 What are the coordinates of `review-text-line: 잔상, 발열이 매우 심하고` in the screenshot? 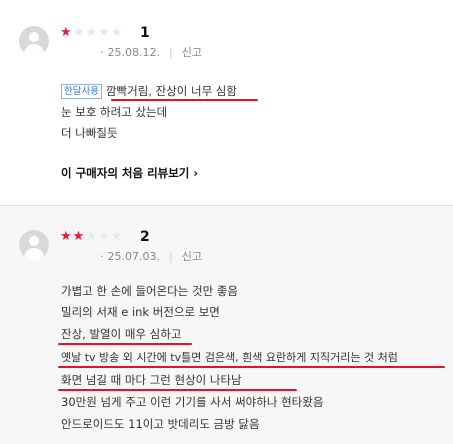 It's located at (121, 334).